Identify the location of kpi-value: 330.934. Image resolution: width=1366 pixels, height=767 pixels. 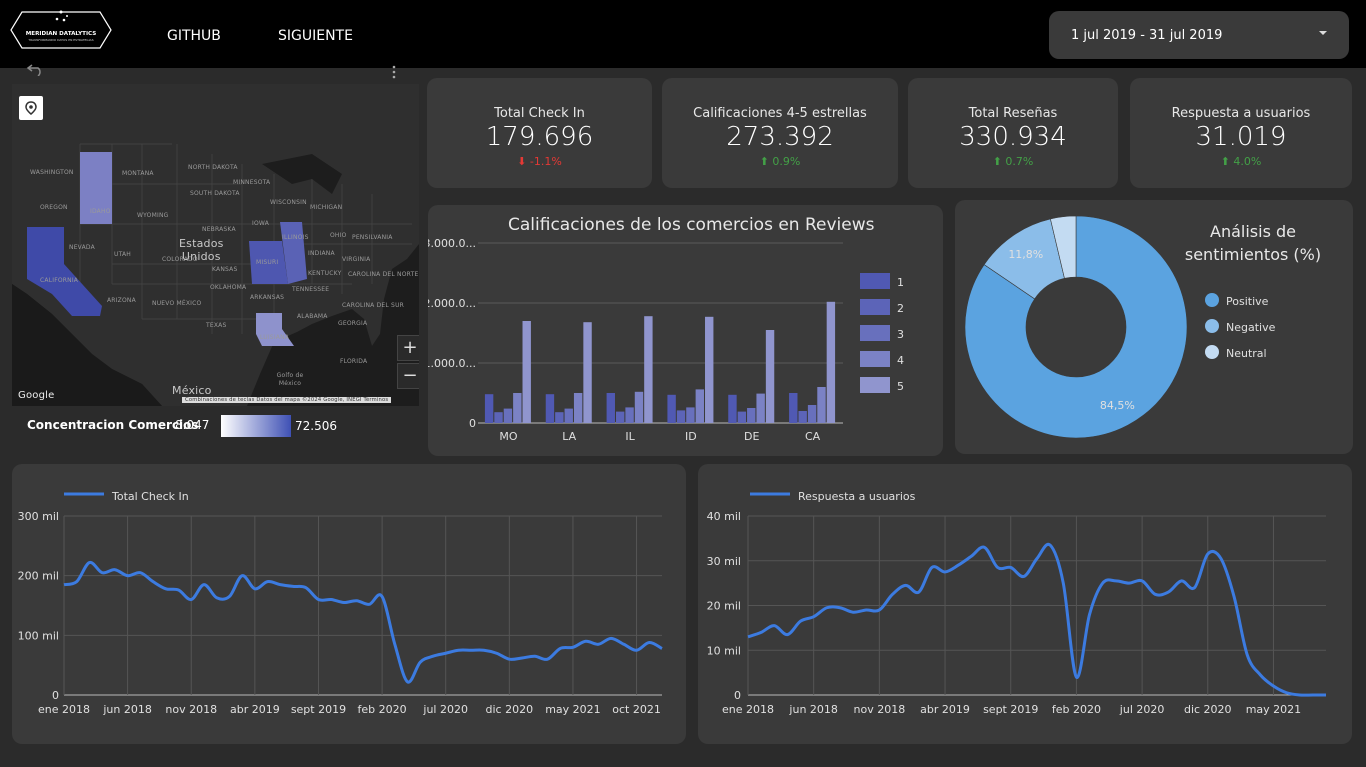
(1013, 137).